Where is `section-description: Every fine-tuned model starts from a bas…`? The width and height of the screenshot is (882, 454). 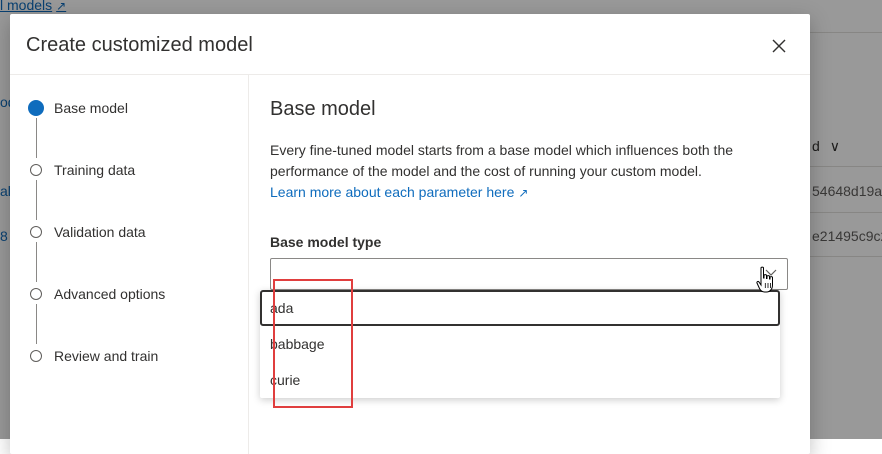
section-description: Every fine-tuned model starts from a bas… is located at coordinates (520, 172).